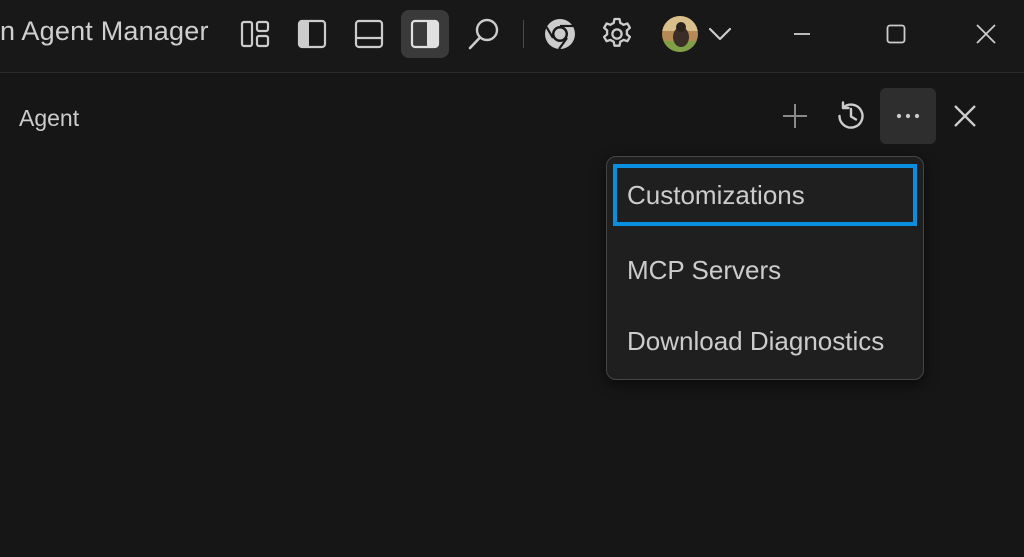 This screenshot has height=557, width=1024. What do you see at coordinates (908, 116) in the screenshot?
I see `more-icon` at bounding box center [908, 116].